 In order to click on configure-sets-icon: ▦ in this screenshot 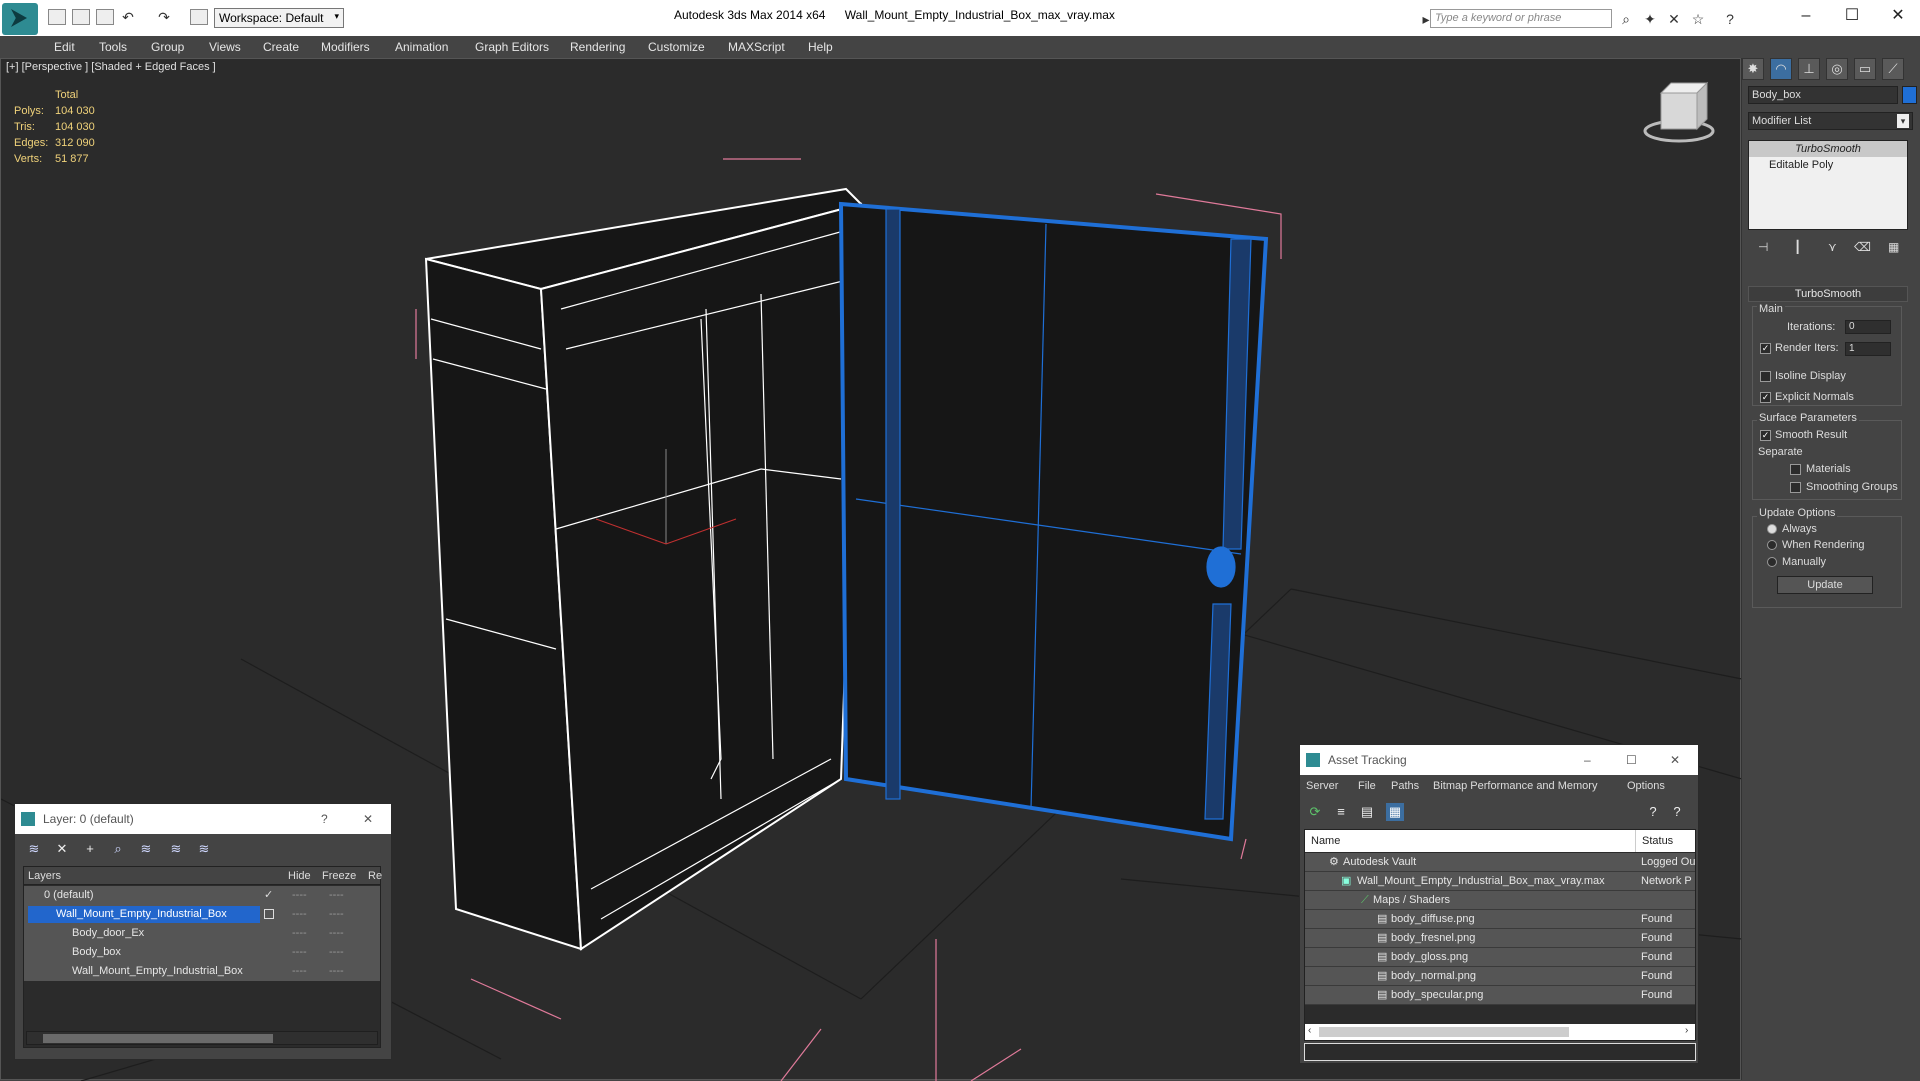, I will do `click(1893, 247)`.